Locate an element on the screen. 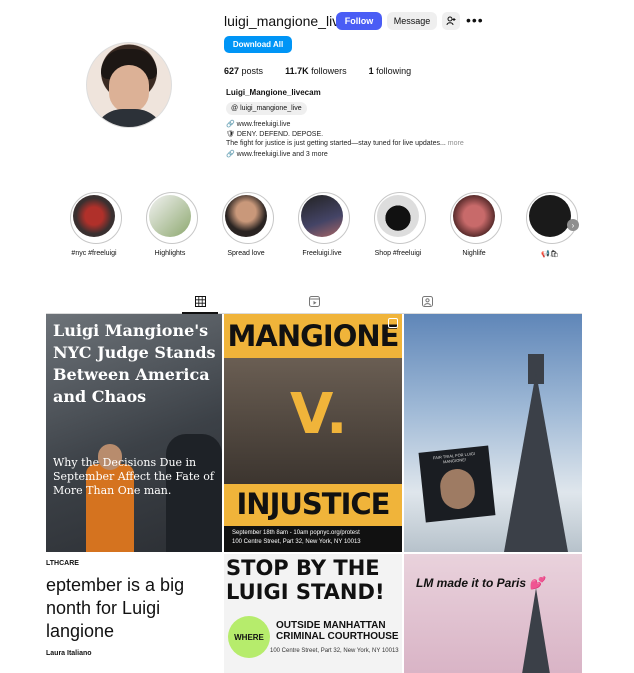 This screenshot has height=673, width=634. article-author: Laura Italiano is located at coordinates (69, 653).